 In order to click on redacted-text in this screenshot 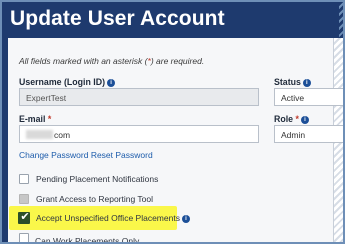, I will do `click(39, 134)`.